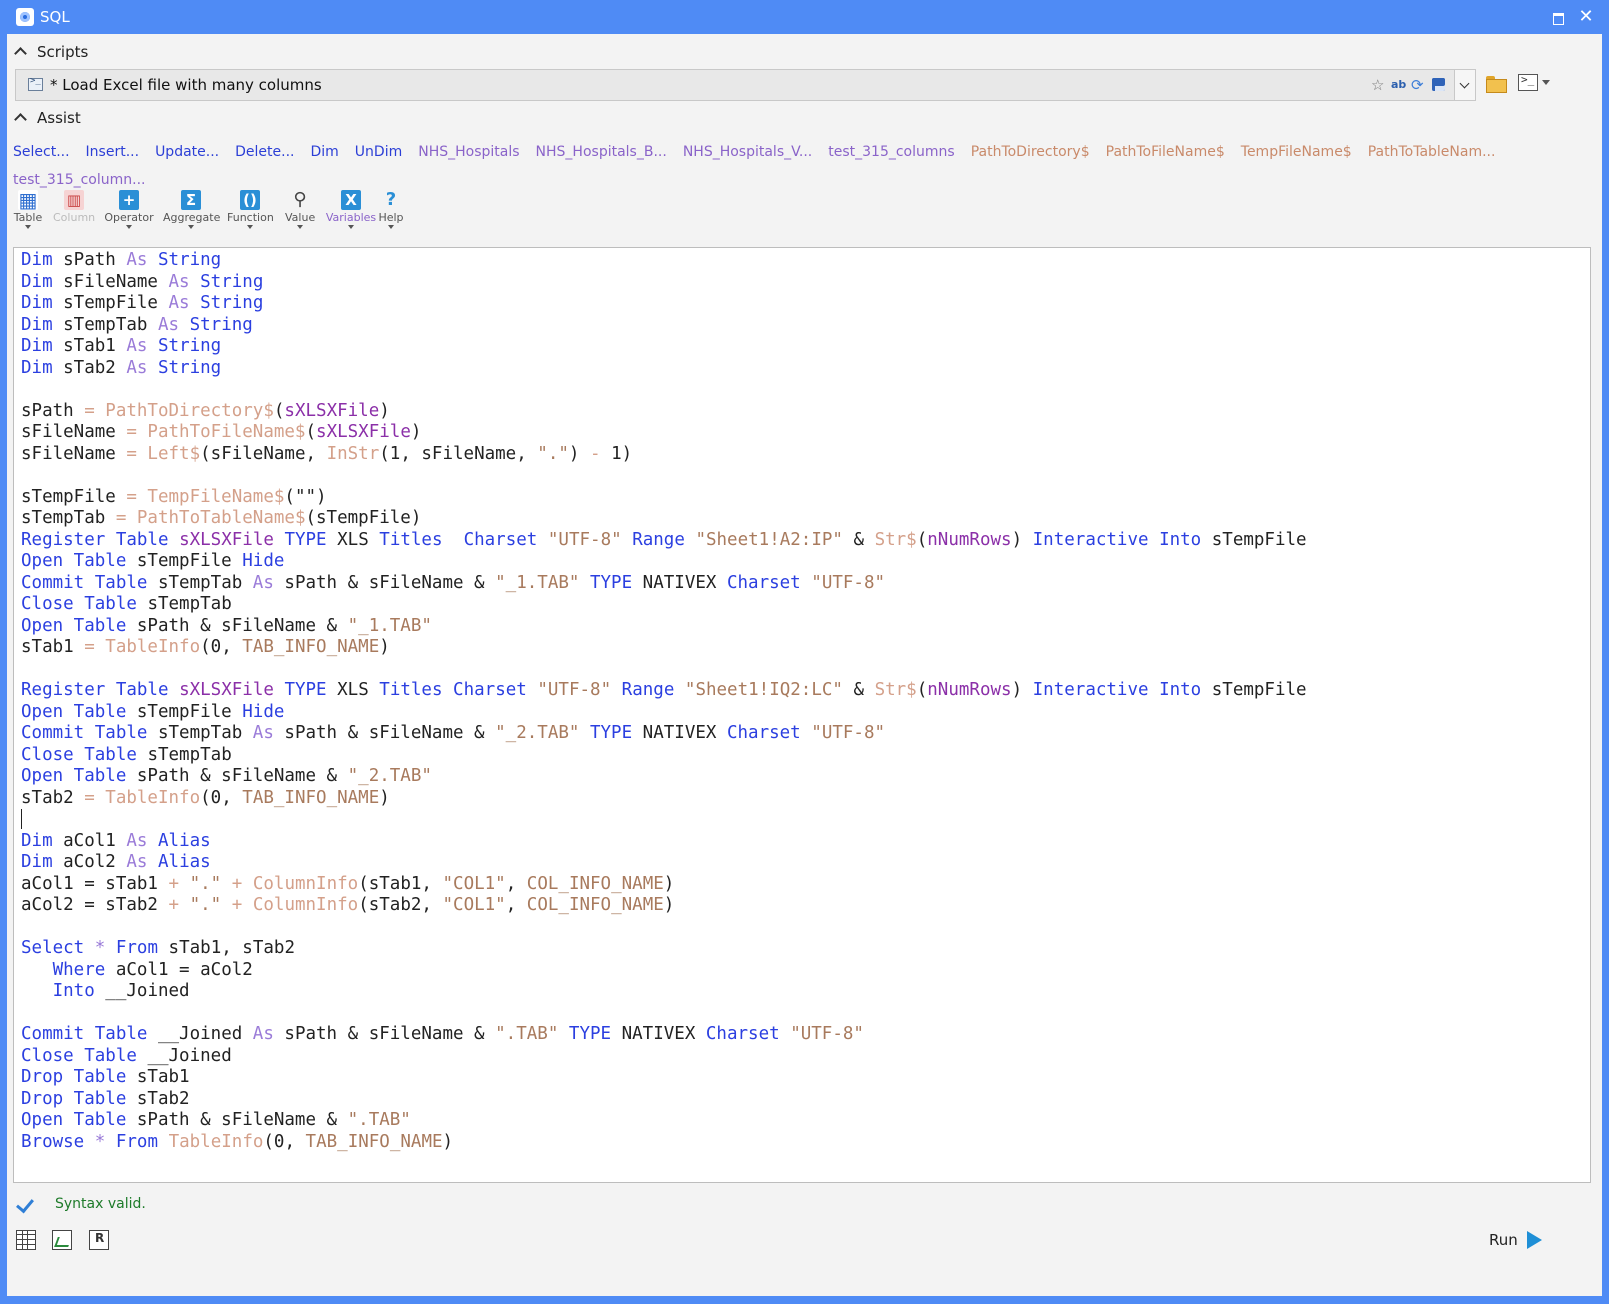 The image size is (1609, 1304). I want to click on code-token: COL_INFO_NAME, so click(595, 905).